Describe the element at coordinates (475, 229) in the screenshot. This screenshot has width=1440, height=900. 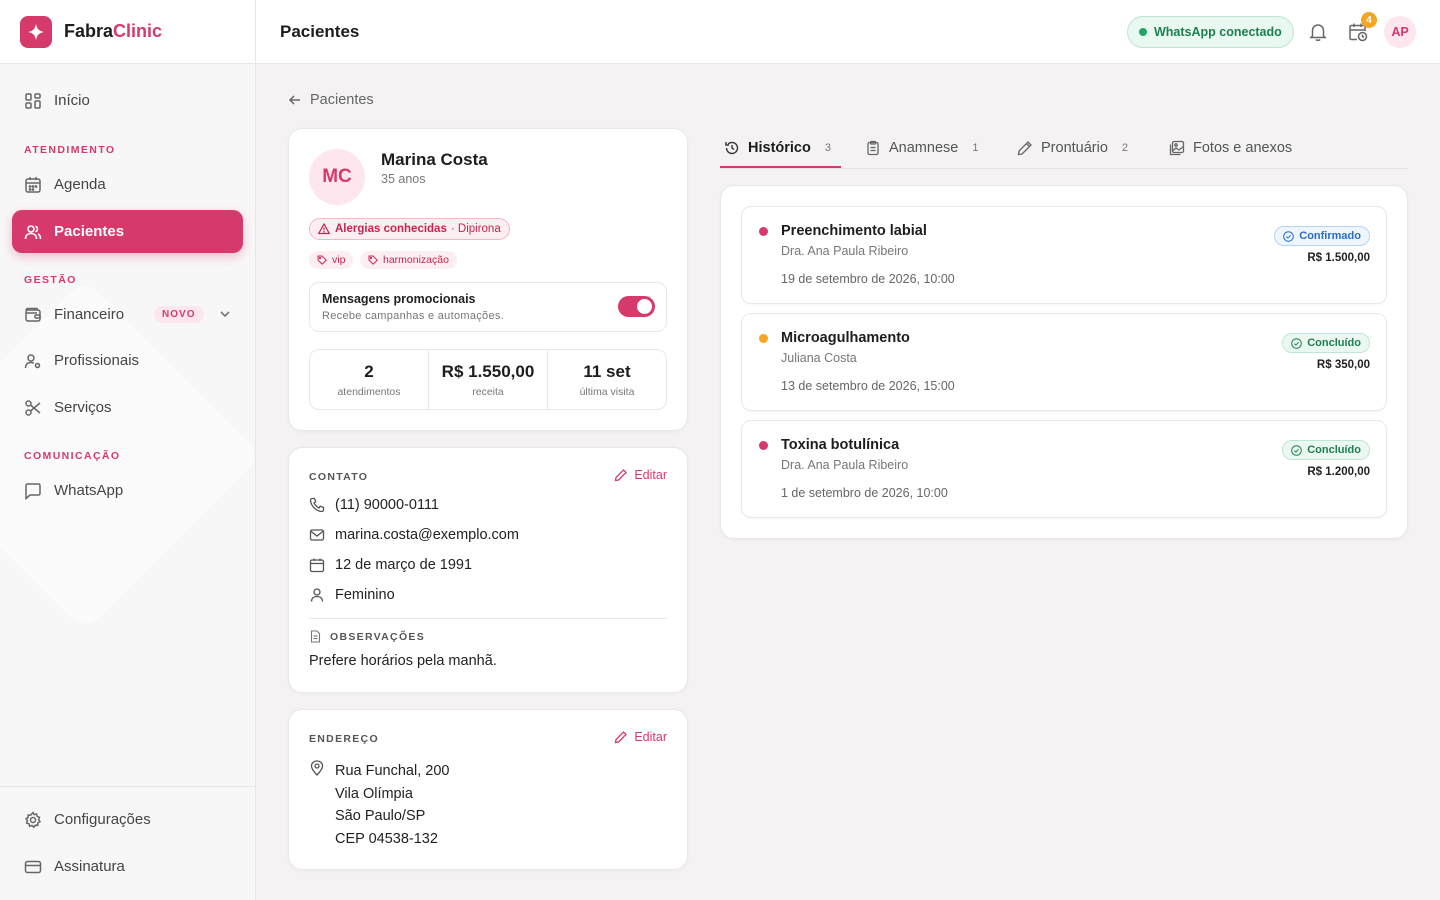
I see `allergy-value: · Dipirona` at that location.